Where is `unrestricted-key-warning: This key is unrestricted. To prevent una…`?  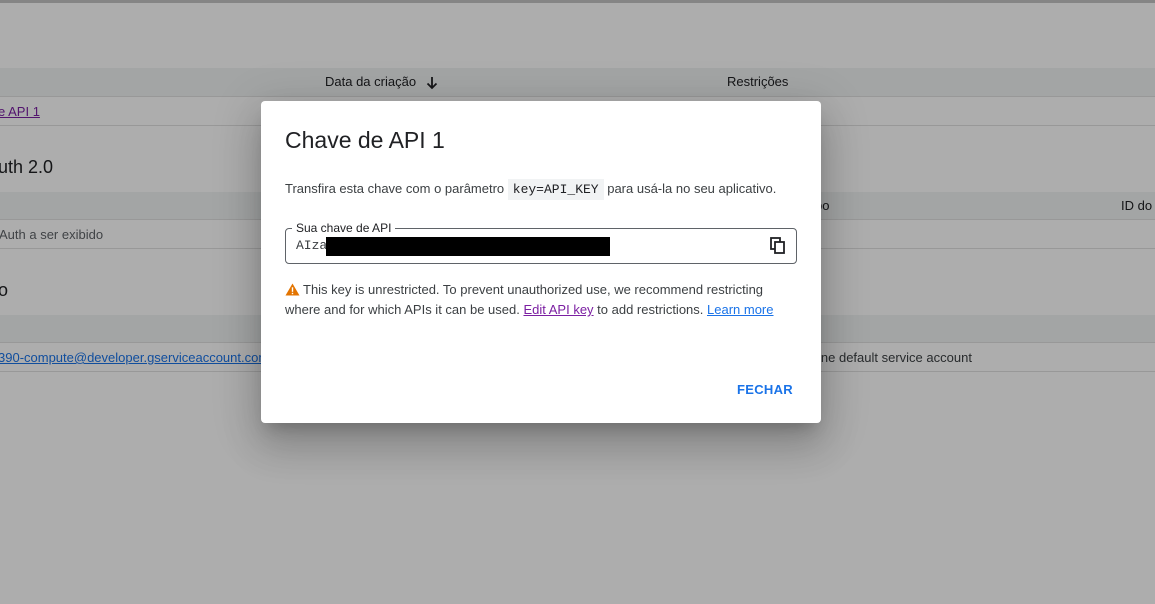 unrestricted-key-warning: This key is unrestricted. To prevent una… is located at coordinates (529, 299).